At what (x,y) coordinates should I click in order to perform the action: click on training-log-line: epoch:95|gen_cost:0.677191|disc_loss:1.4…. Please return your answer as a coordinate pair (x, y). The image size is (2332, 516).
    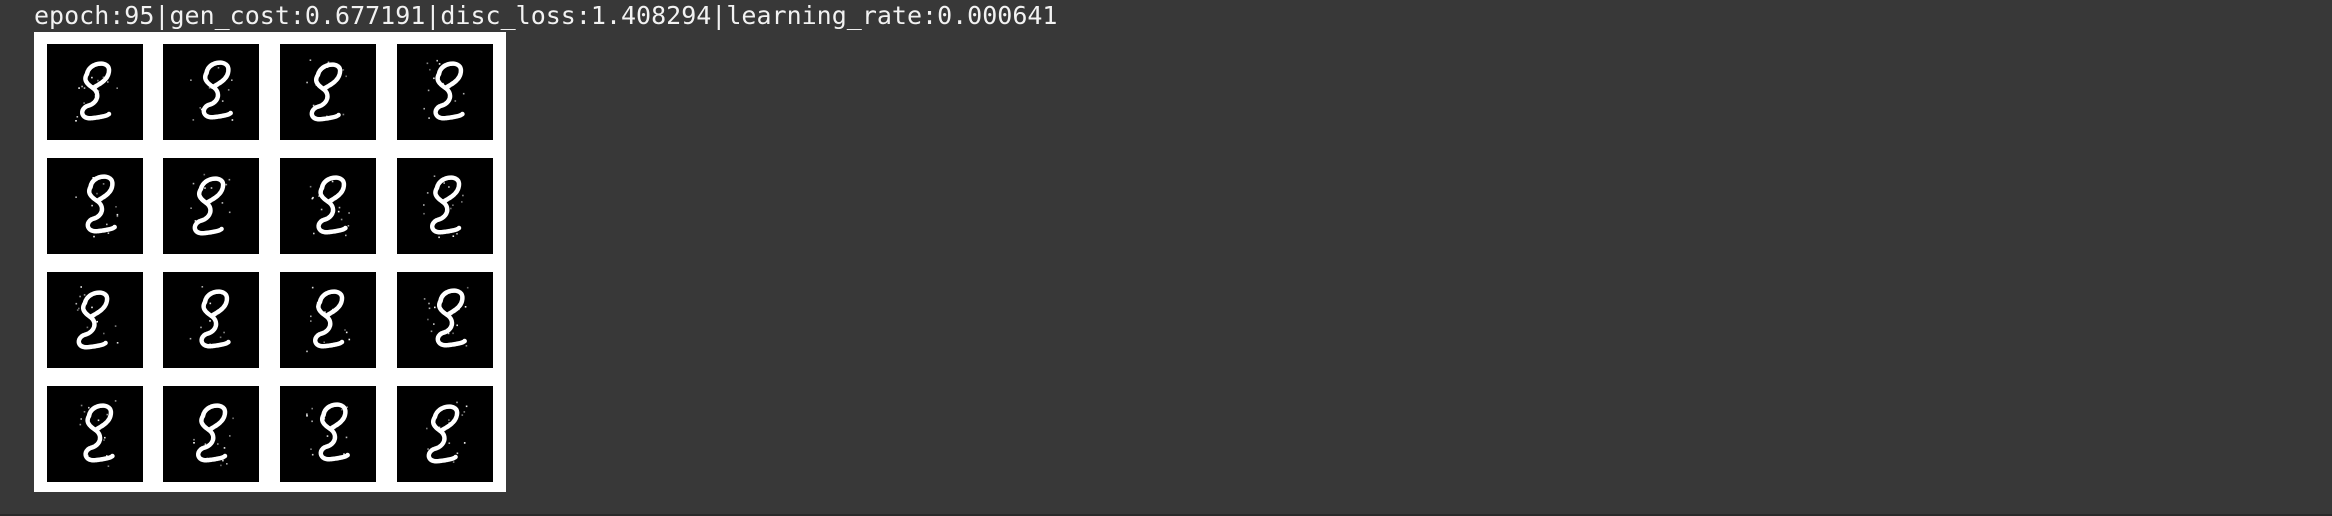
    Looking at the image, I should click on (546, 15).